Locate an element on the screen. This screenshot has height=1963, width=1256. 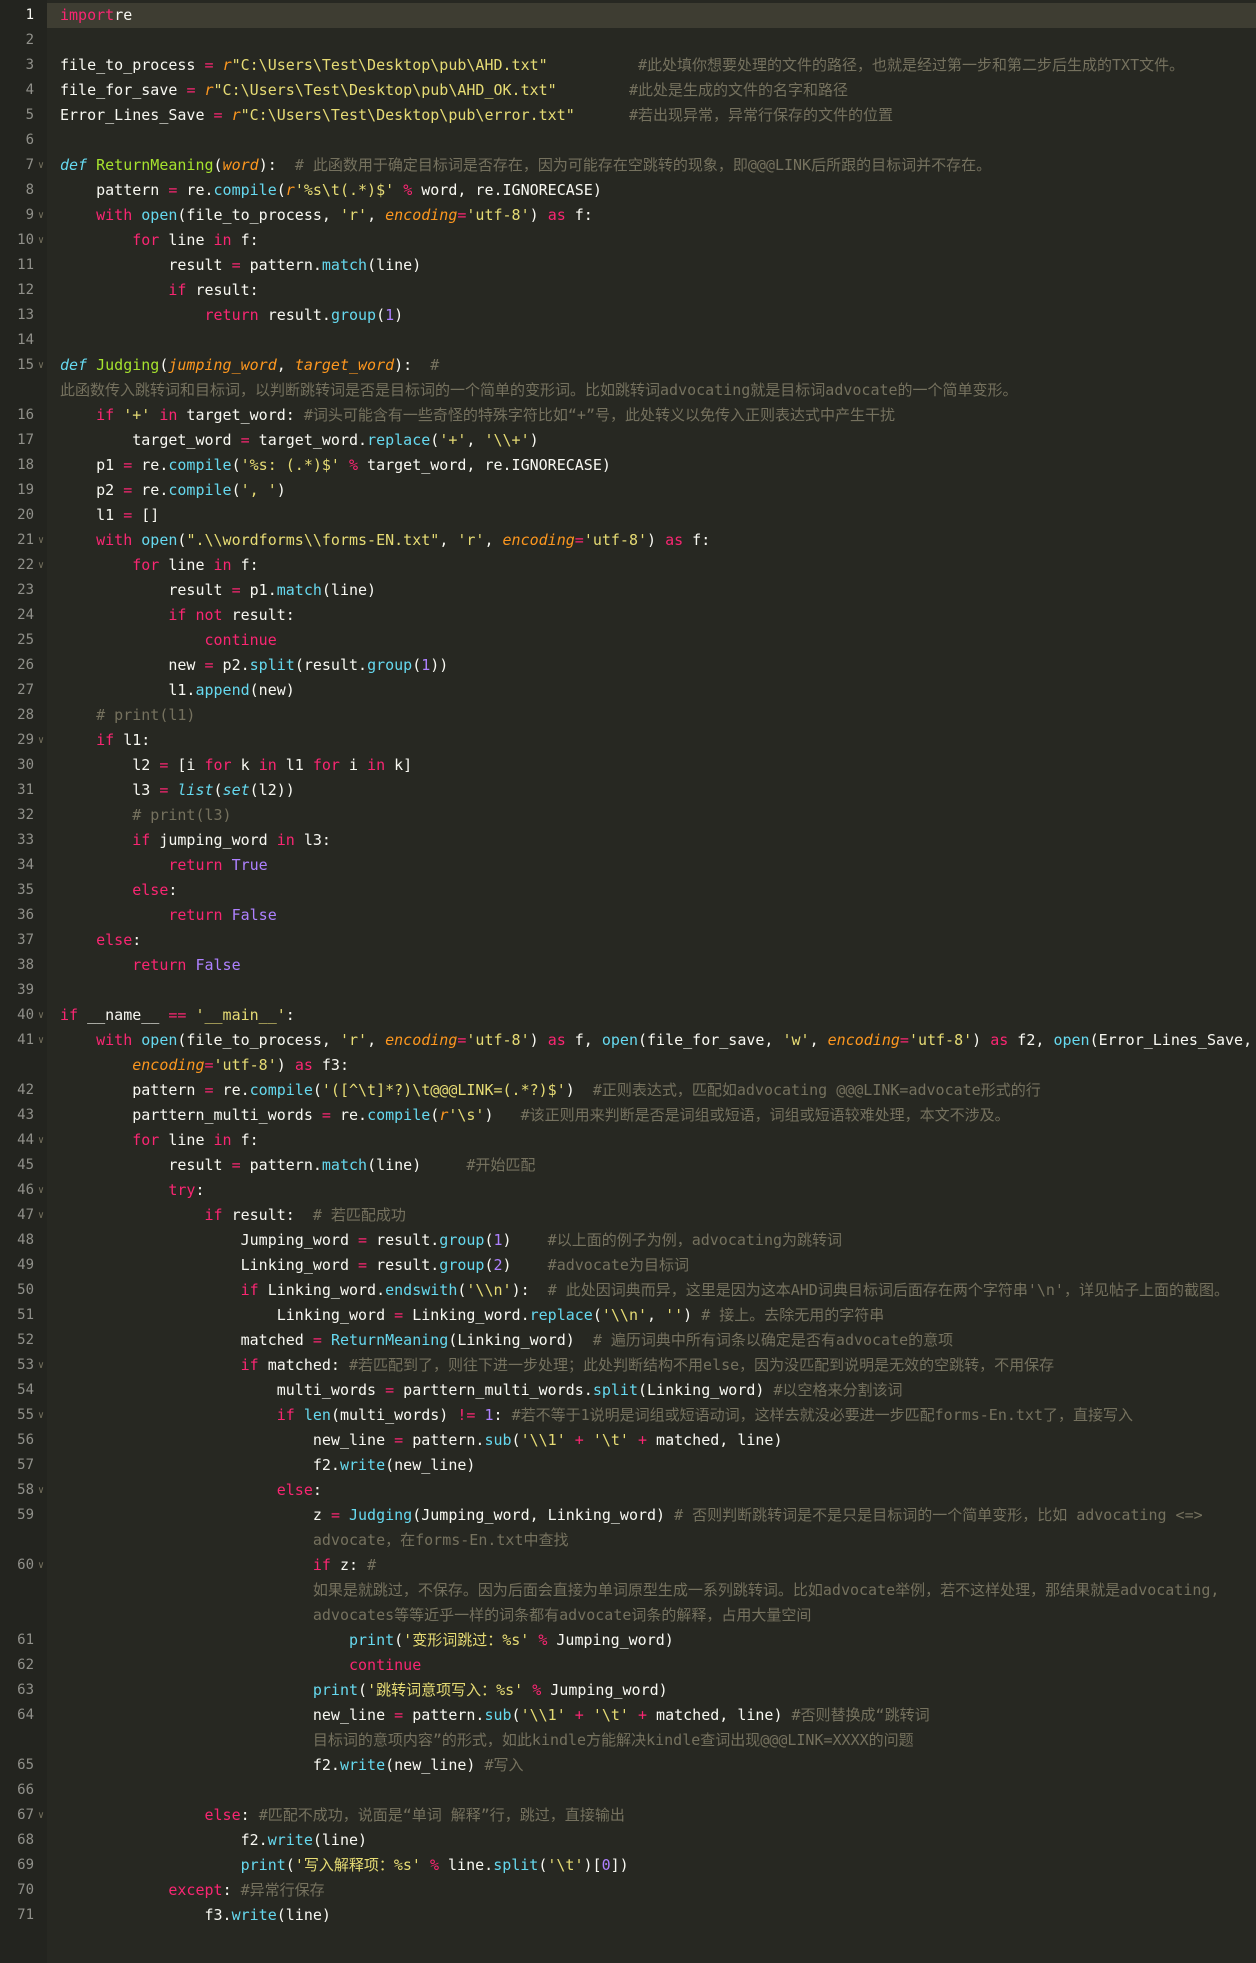
code-token: + is located at coordinates (579, 1715).